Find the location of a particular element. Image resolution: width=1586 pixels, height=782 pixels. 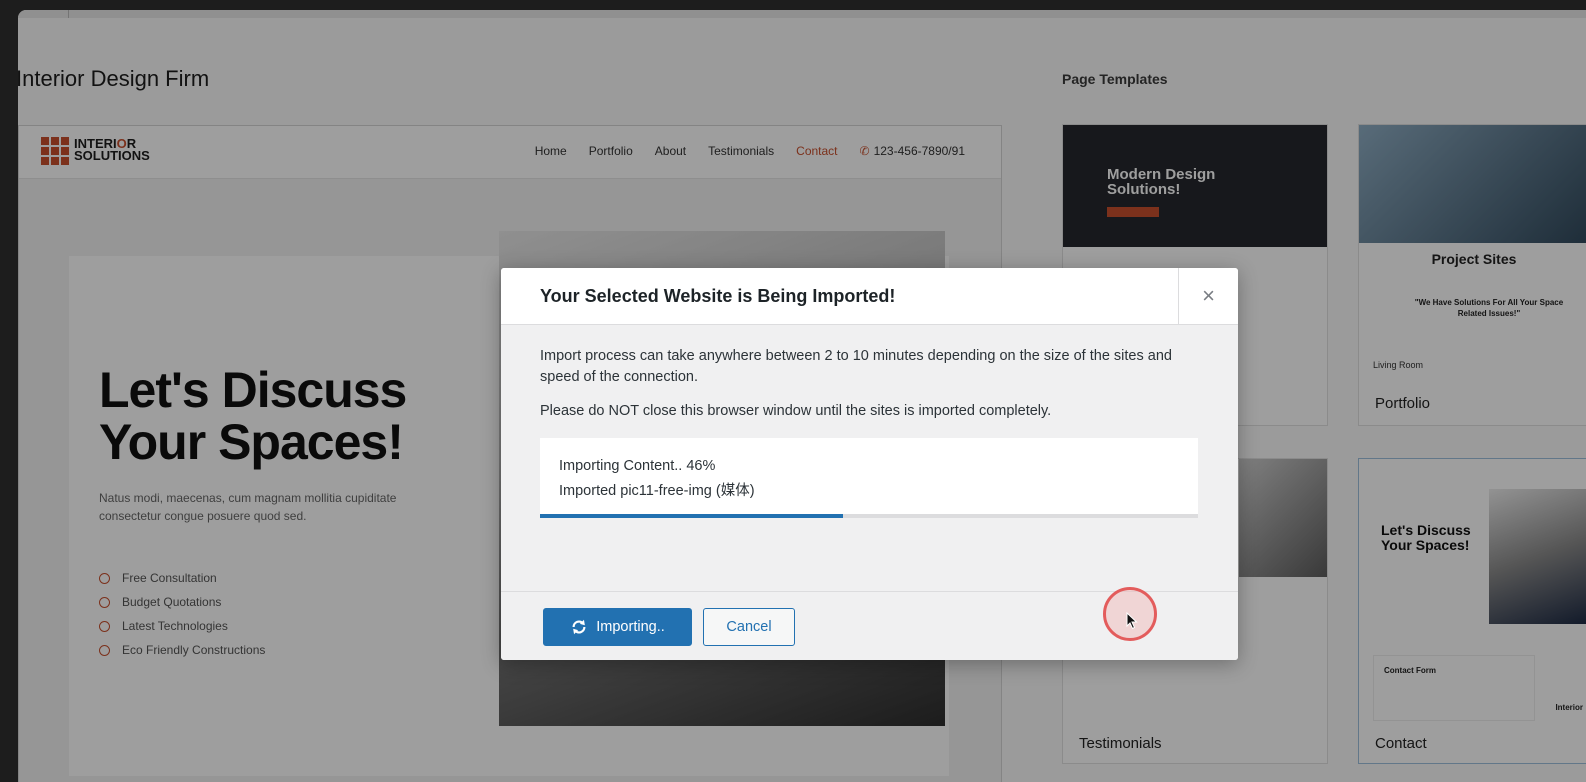

import-status-line: Importing Content.. 46% is located at coordinates (637, 466).